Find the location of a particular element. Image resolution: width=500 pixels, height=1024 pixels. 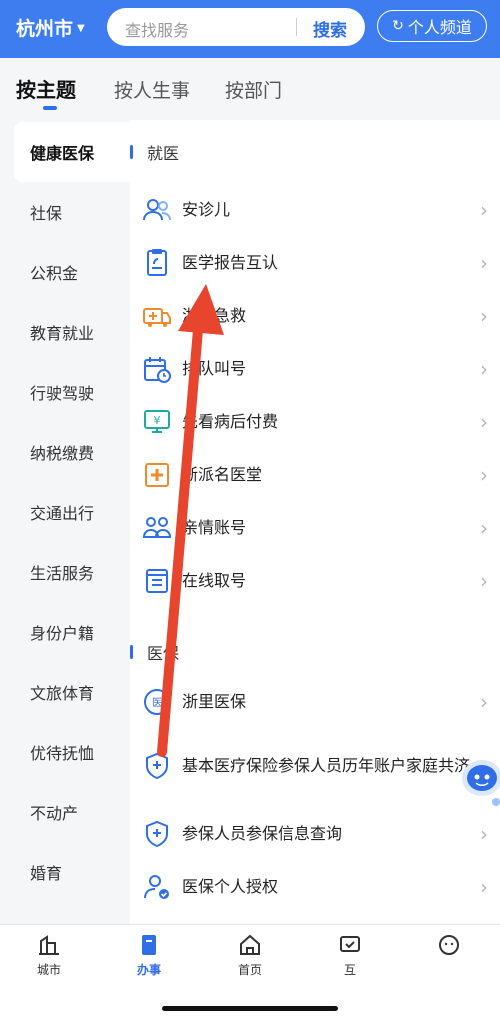

clinic-icon is located at coordinates (157, 475).